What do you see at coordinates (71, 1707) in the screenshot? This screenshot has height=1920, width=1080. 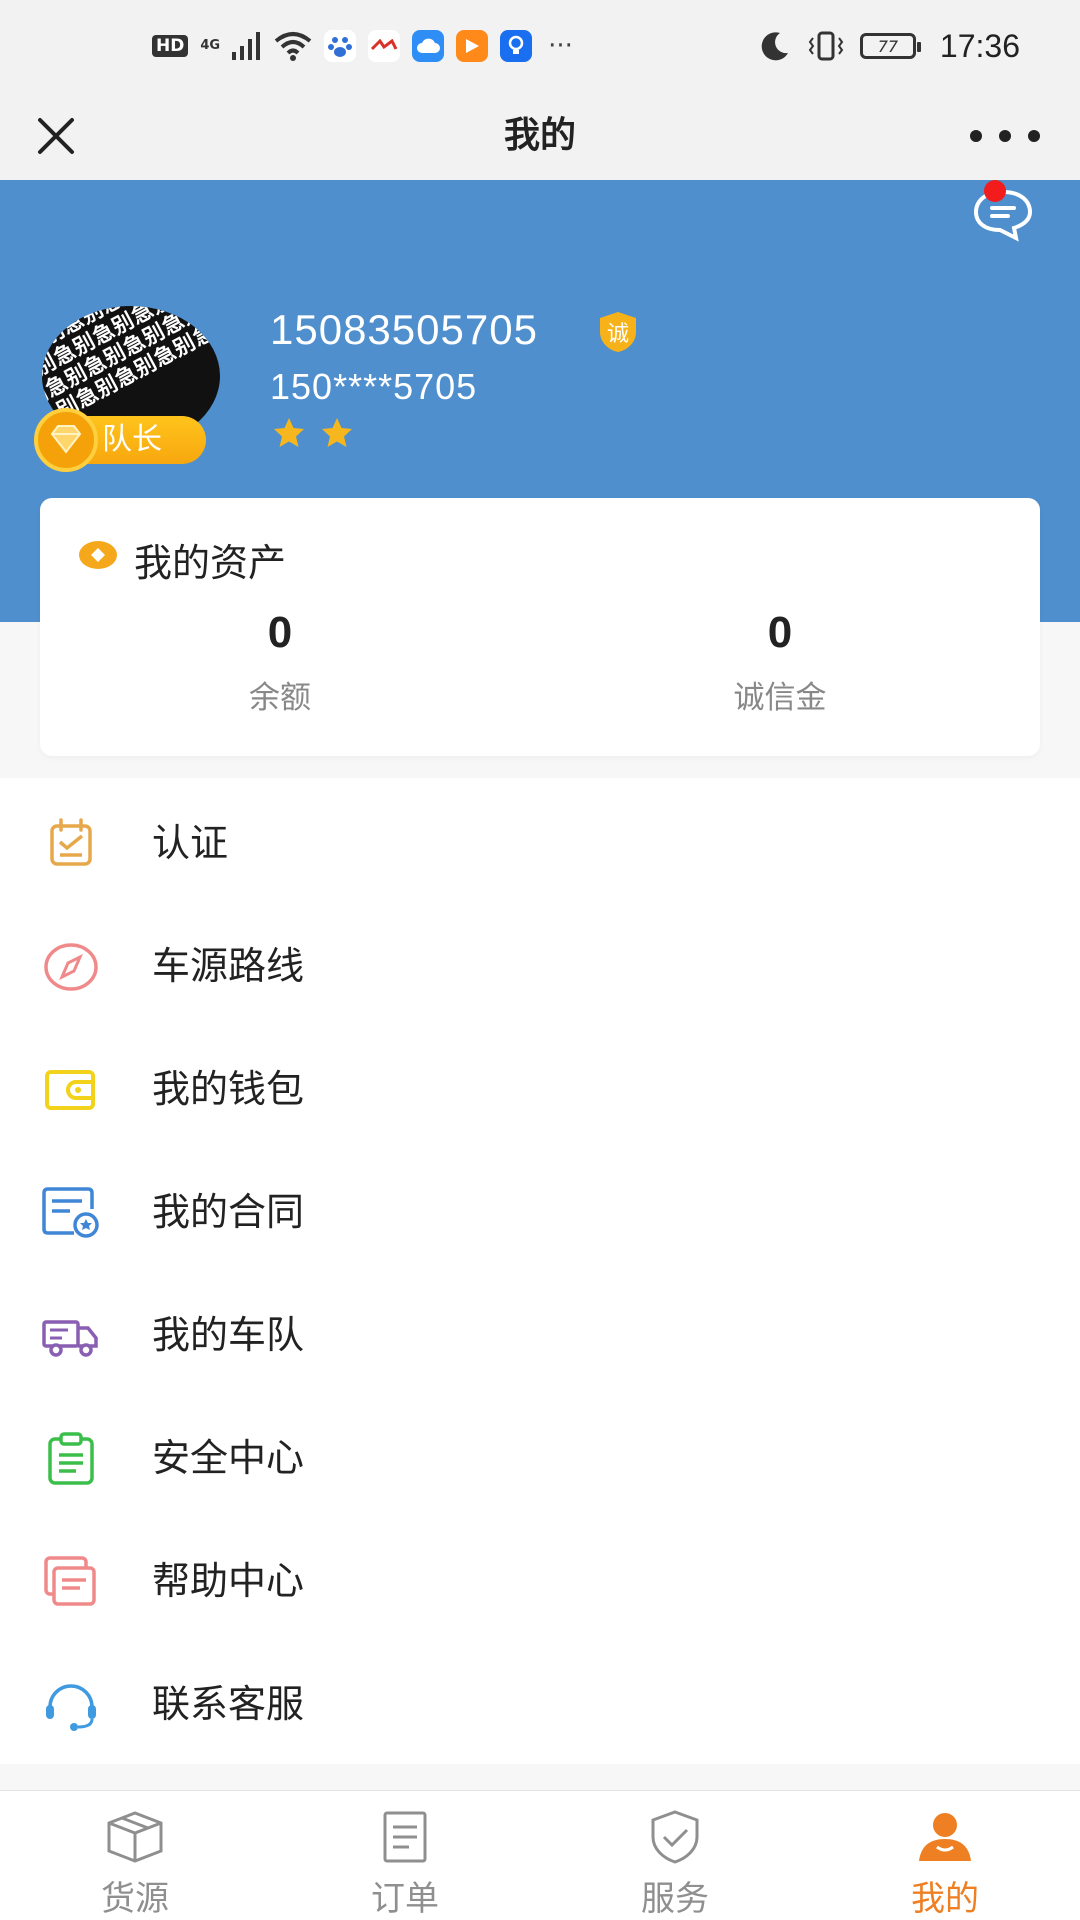 I see `headset-icon` at bounding box center [71, 1707].